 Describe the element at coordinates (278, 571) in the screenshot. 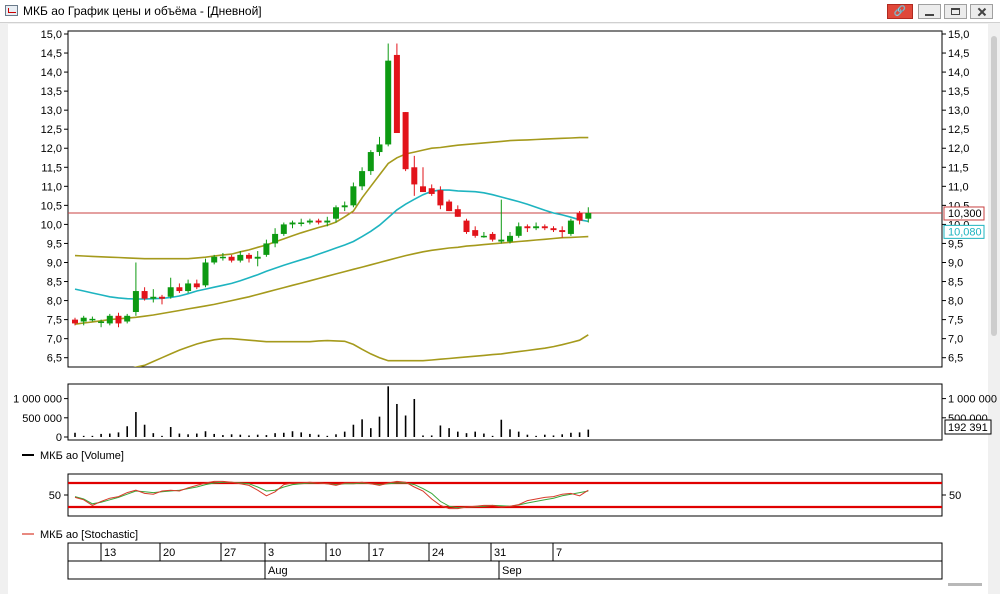

I see `month-label: Aug` at that location.